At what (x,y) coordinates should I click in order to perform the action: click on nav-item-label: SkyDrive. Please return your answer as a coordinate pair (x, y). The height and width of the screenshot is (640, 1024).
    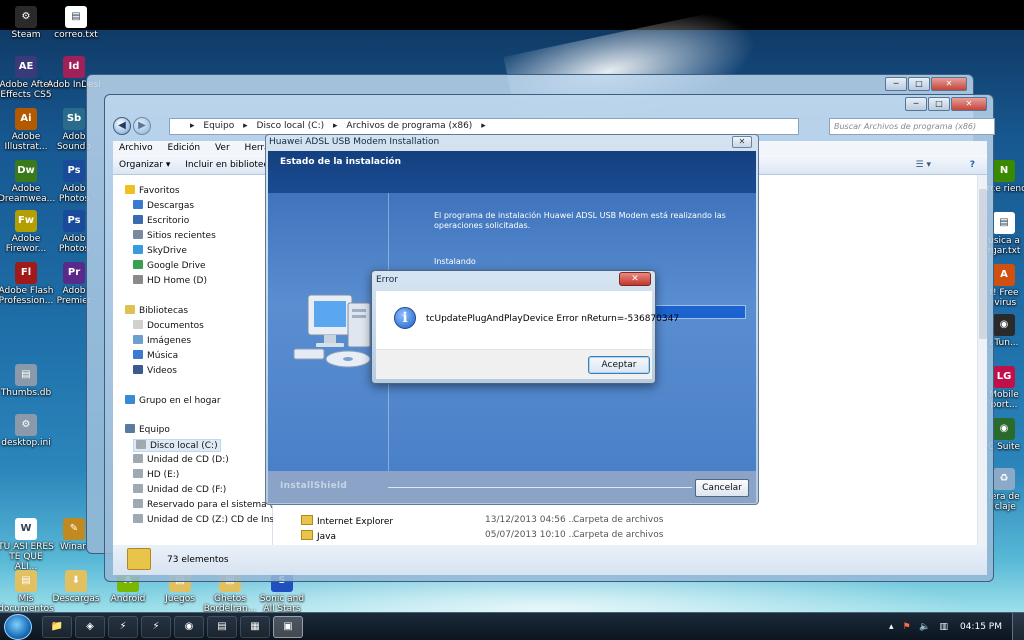
    Looking at the image, I should click on (167, 251).